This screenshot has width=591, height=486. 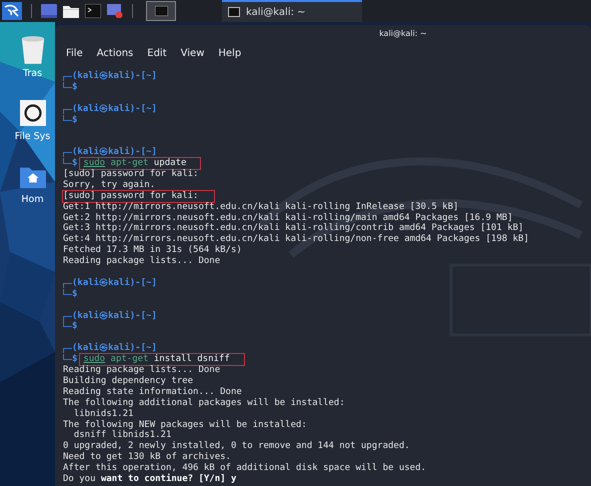 I want to click on output-line: Get:1 http://mirrors.neusoft.edu.cn/kali kali-rolling InRelease [30.5 kB], so click(x=261, y=207).